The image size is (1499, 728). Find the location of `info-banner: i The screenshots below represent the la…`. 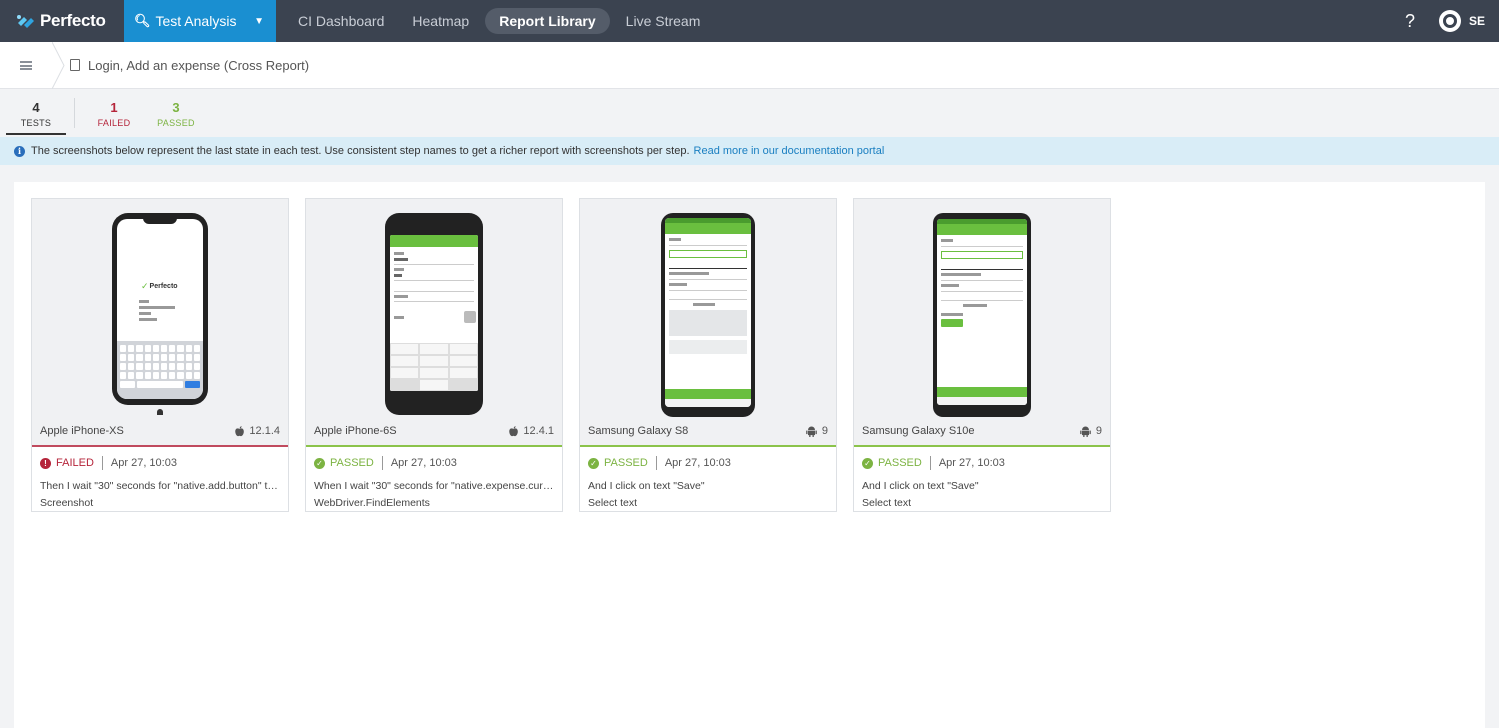

info-banner: i The screenshots below represent the la… is located at coordinates (749, 151).